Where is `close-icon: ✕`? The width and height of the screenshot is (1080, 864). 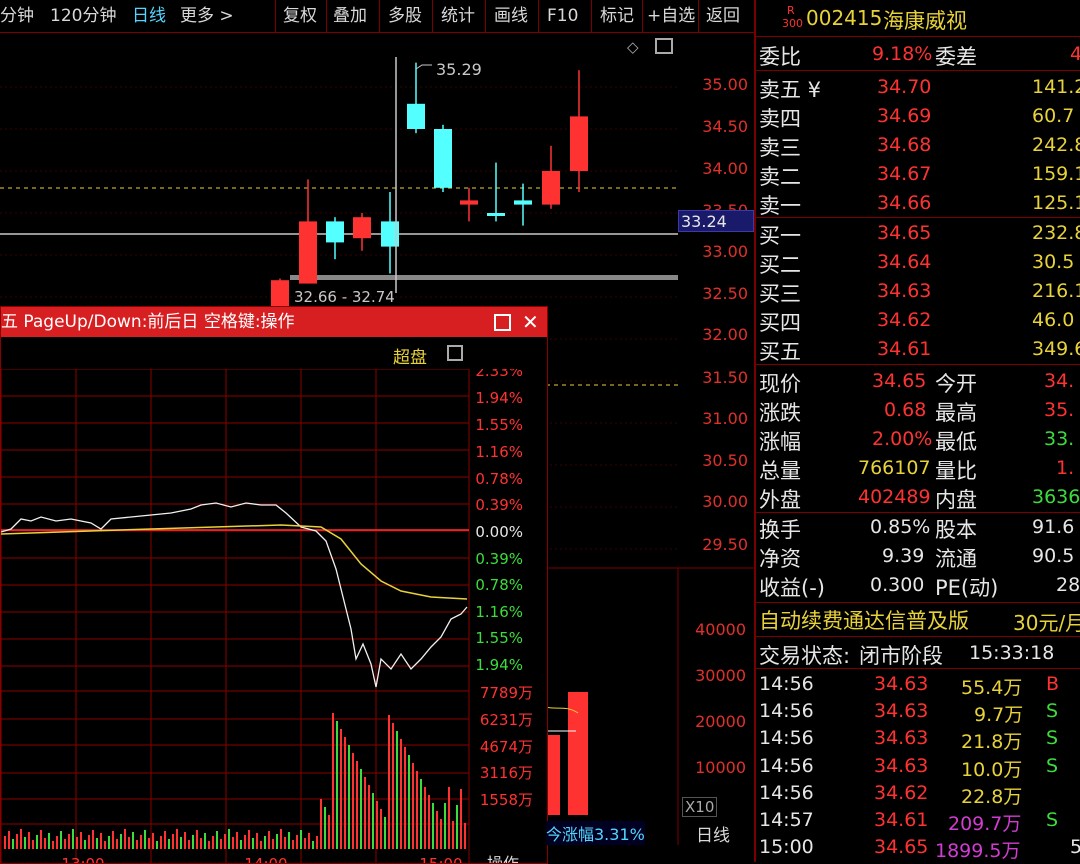 close-icon: ✕ is located at coordinates (530, 322).